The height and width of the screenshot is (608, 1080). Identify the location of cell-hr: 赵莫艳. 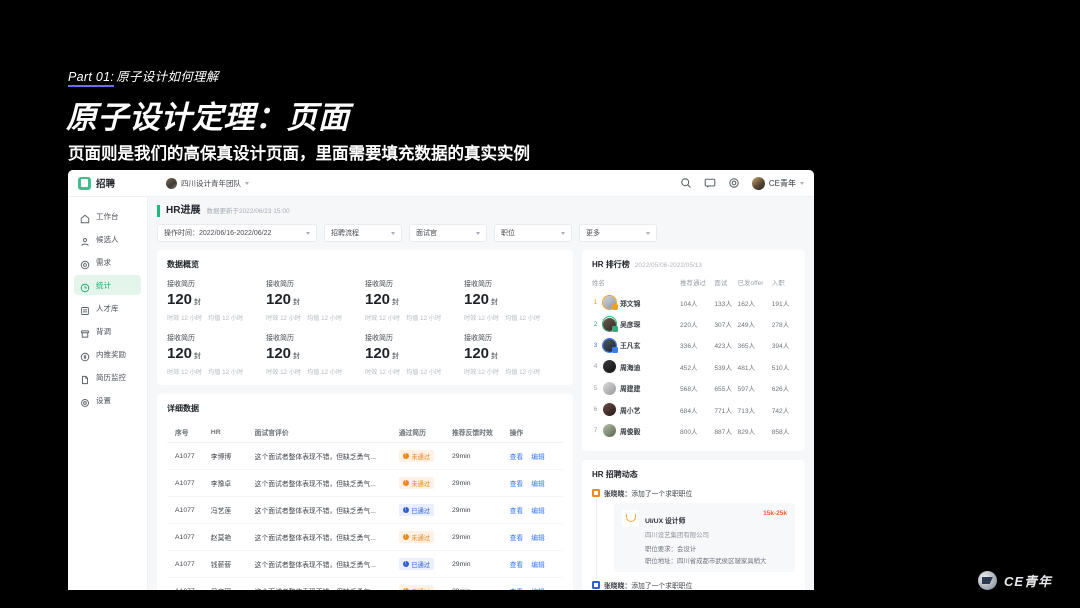
(232, 537).